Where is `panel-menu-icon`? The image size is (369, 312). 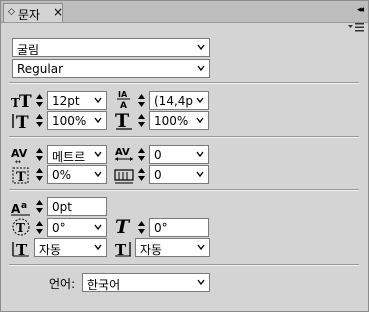 panel-menu-icon is located at coordinates (356, 27).